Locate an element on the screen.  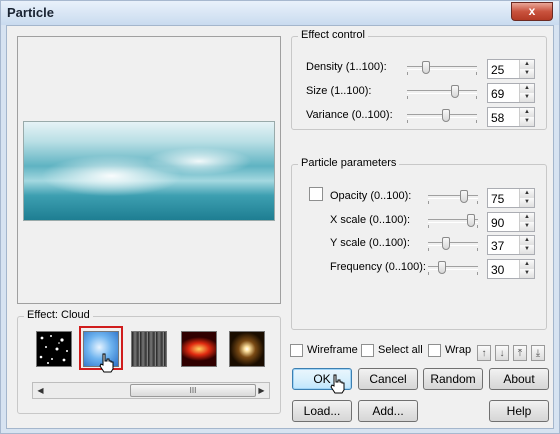
size-slider is located at coordinates (442, 92).